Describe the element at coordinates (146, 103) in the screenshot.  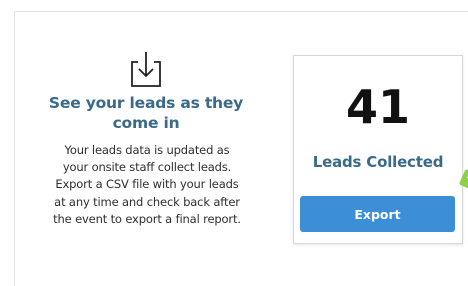
I see `info-heading-line: See your leads as they` at that location.